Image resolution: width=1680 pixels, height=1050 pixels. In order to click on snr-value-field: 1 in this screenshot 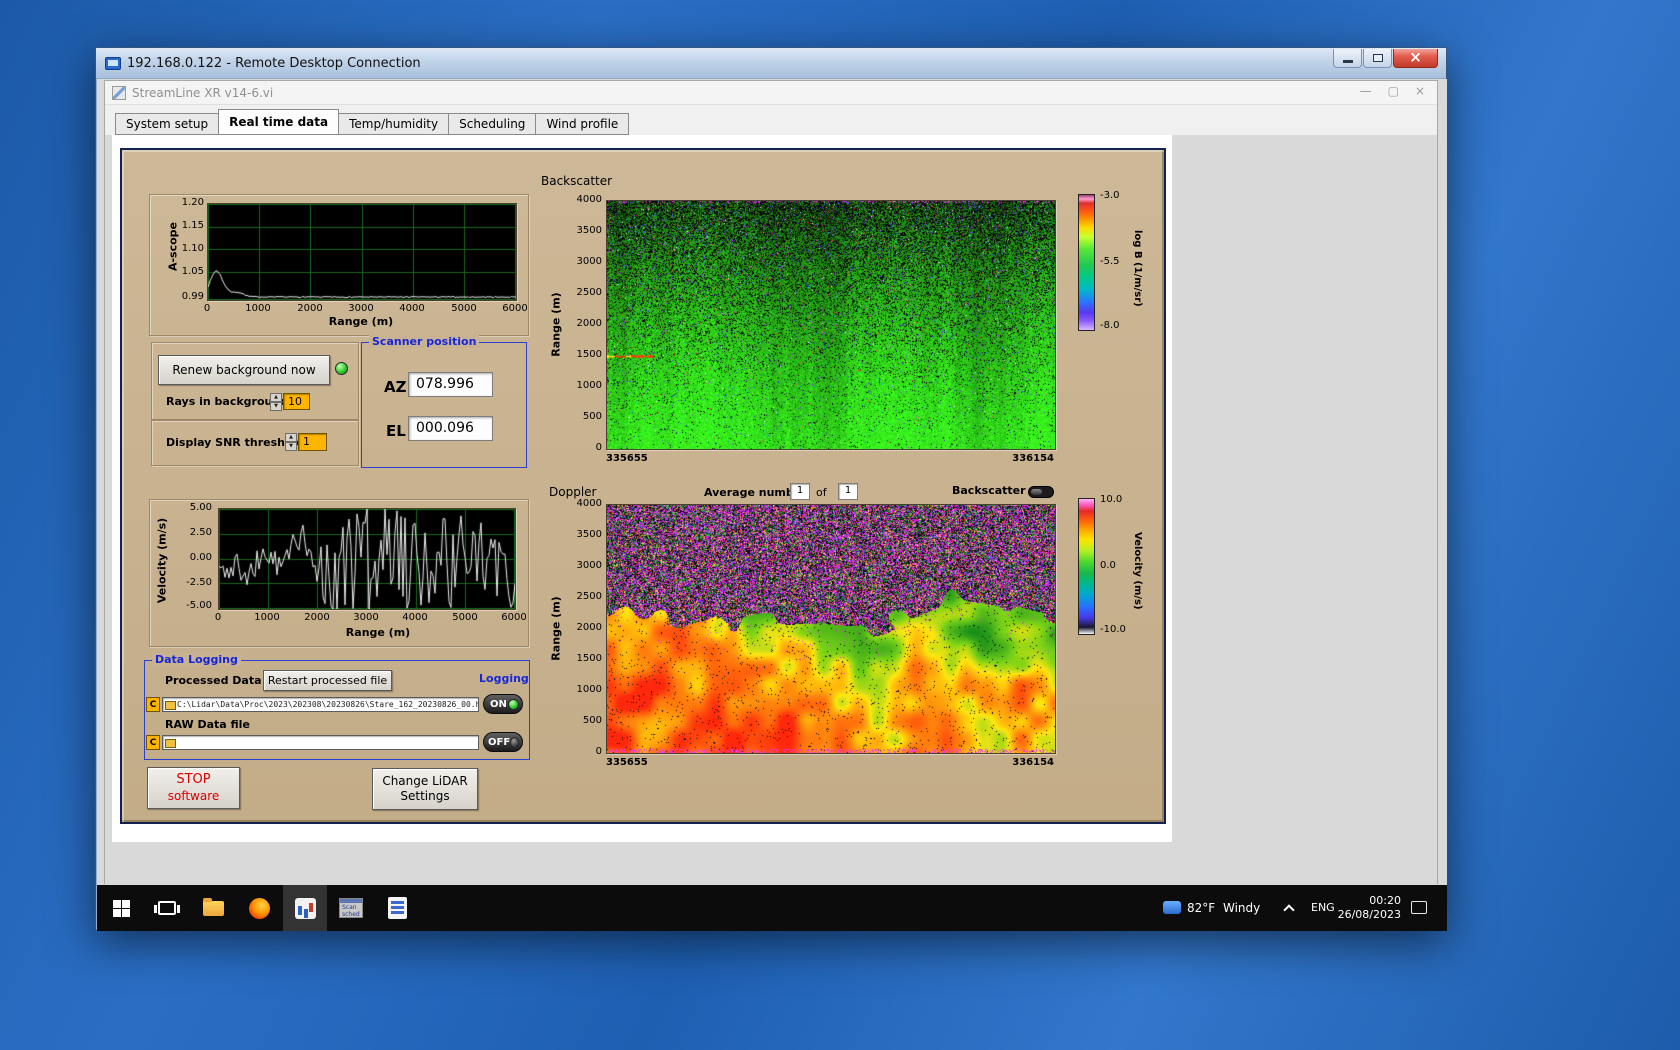, I will do `click(312, 442)`.